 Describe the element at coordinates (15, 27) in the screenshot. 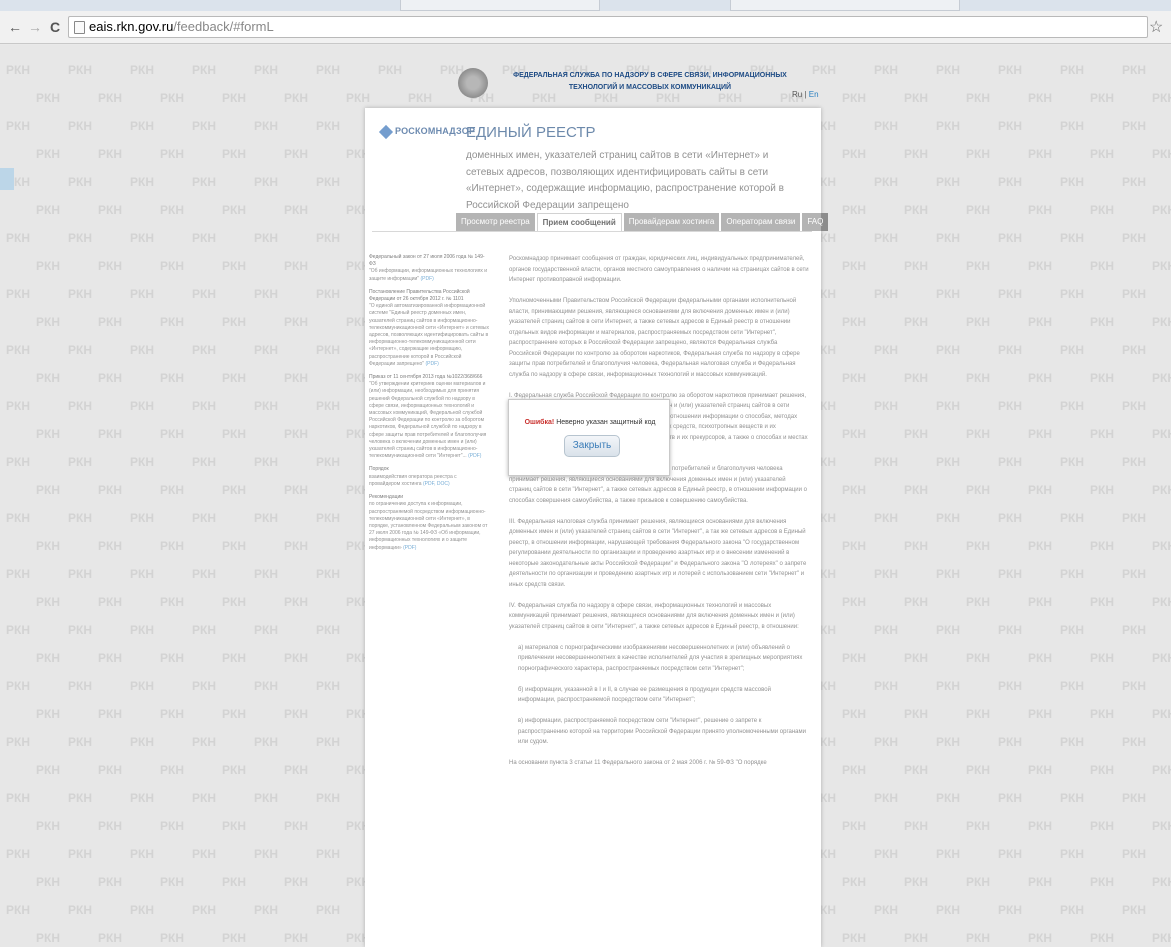

I see `back-arrow-icon: ←` at that location.